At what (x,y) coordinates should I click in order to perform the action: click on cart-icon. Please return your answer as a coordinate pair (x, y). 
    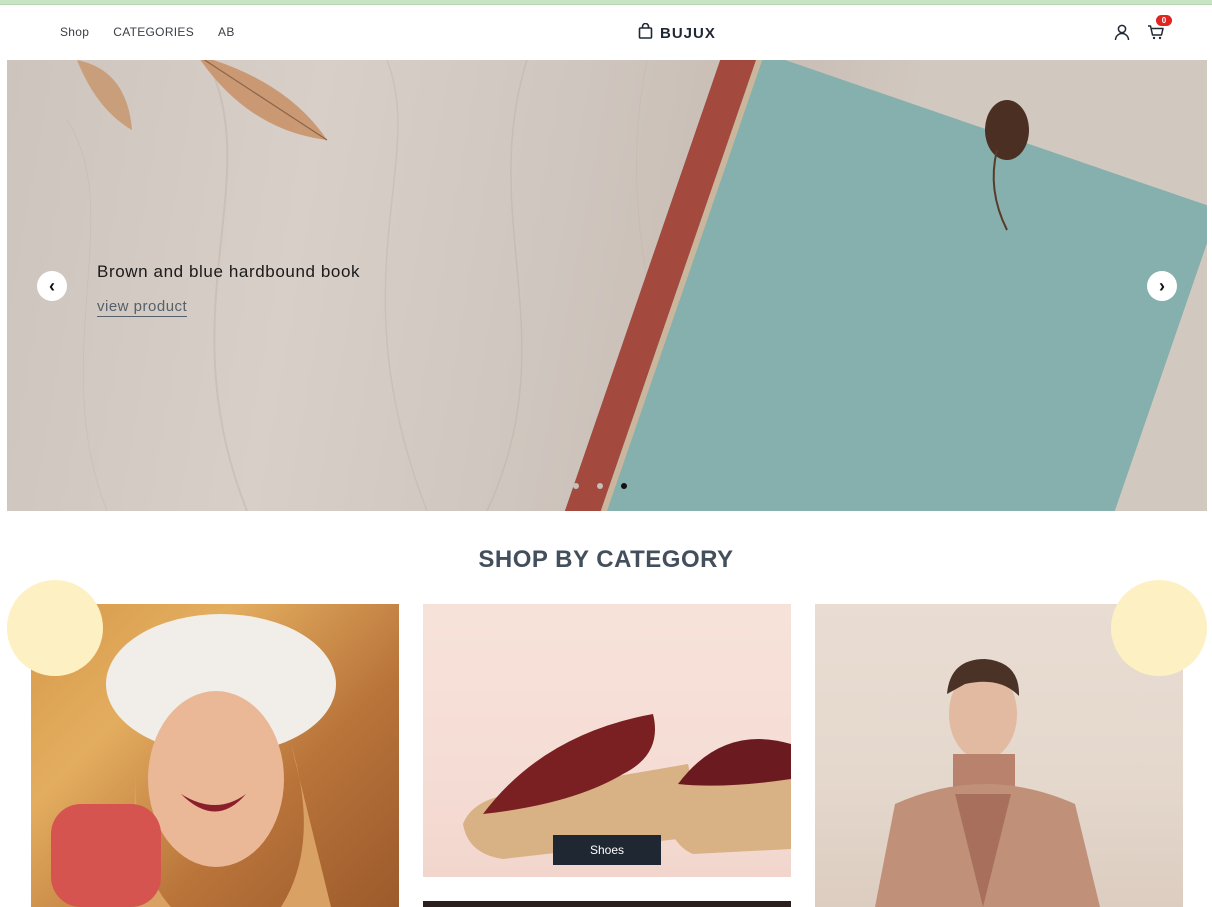
    Looking at the image, I should click on (1156, 35).